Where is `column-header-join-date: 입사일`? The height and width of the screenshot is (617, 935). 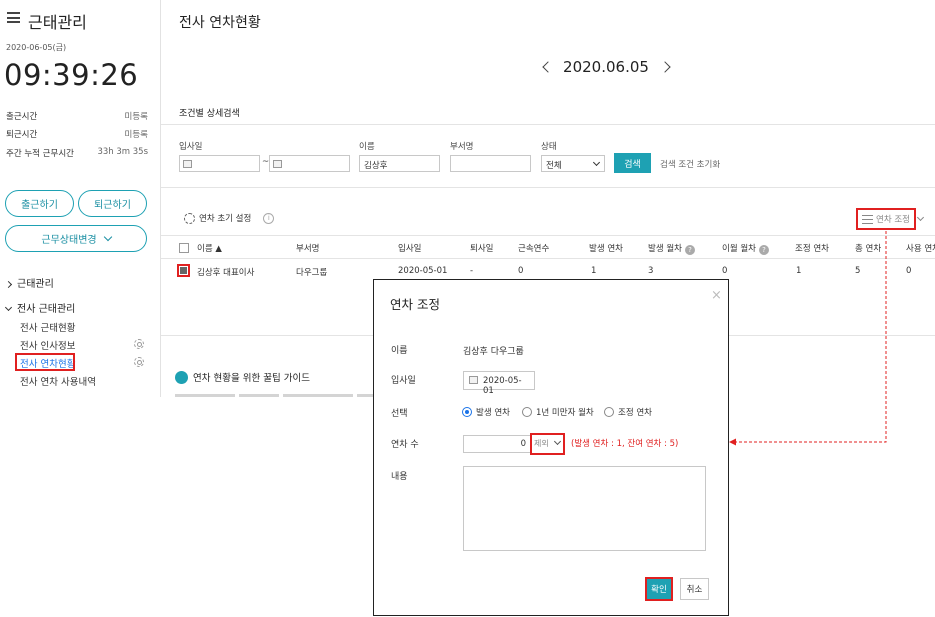
column-header-join-date: 입사일 is located at coordinates (409, 248).